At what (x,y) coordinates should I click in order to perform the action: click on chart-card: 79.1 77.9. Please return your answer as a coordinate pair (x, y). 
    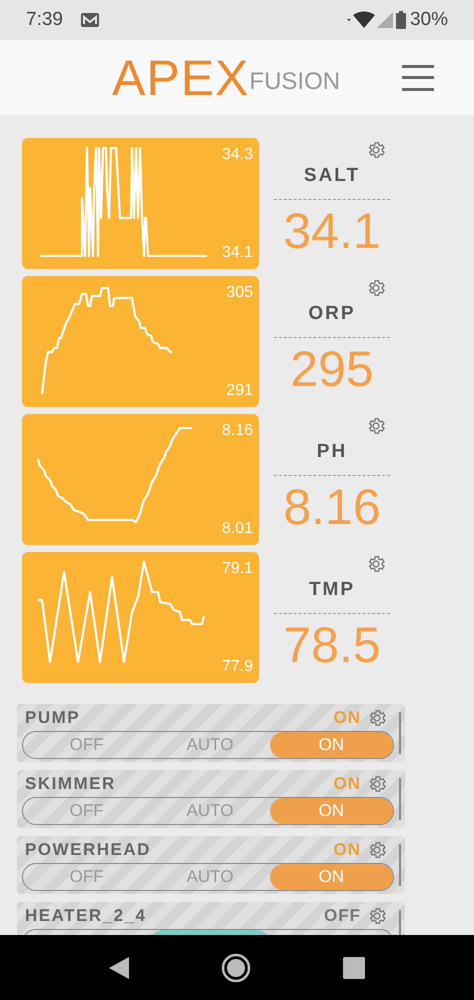
    Looking at the image, I should click on (140, 617).